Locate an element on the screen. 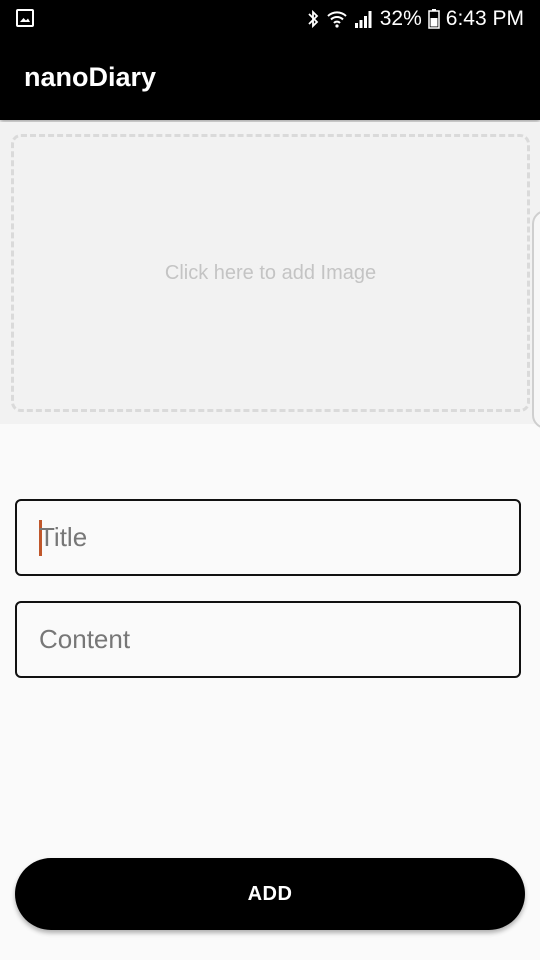 The image size is (540, 960). status-icons: 32% 6:43 PM is located at coordinates (415, 19).